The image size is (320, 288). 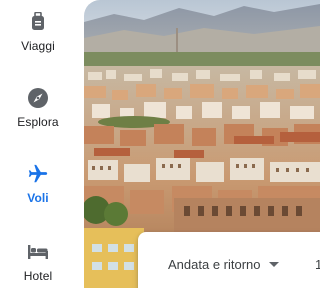 I want to click on nav-label-hotel: Hotel, so click(x=38, y=276).